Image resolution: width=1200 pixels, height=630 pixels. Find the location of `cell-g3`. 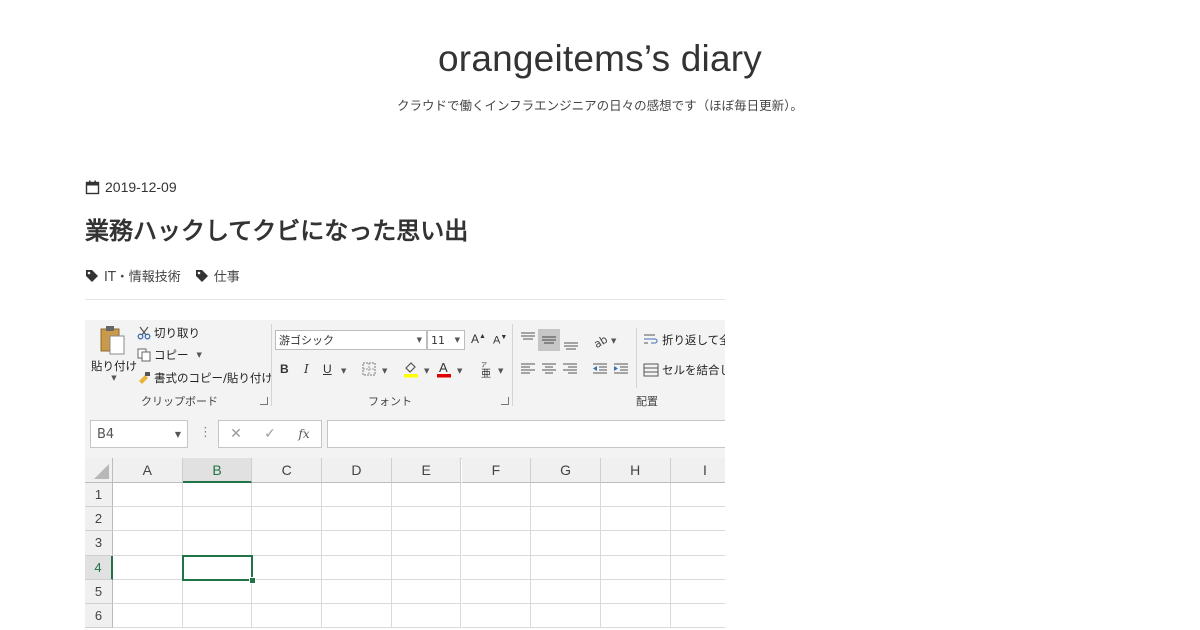

cell-g3 is located at coordinates (566, 543).